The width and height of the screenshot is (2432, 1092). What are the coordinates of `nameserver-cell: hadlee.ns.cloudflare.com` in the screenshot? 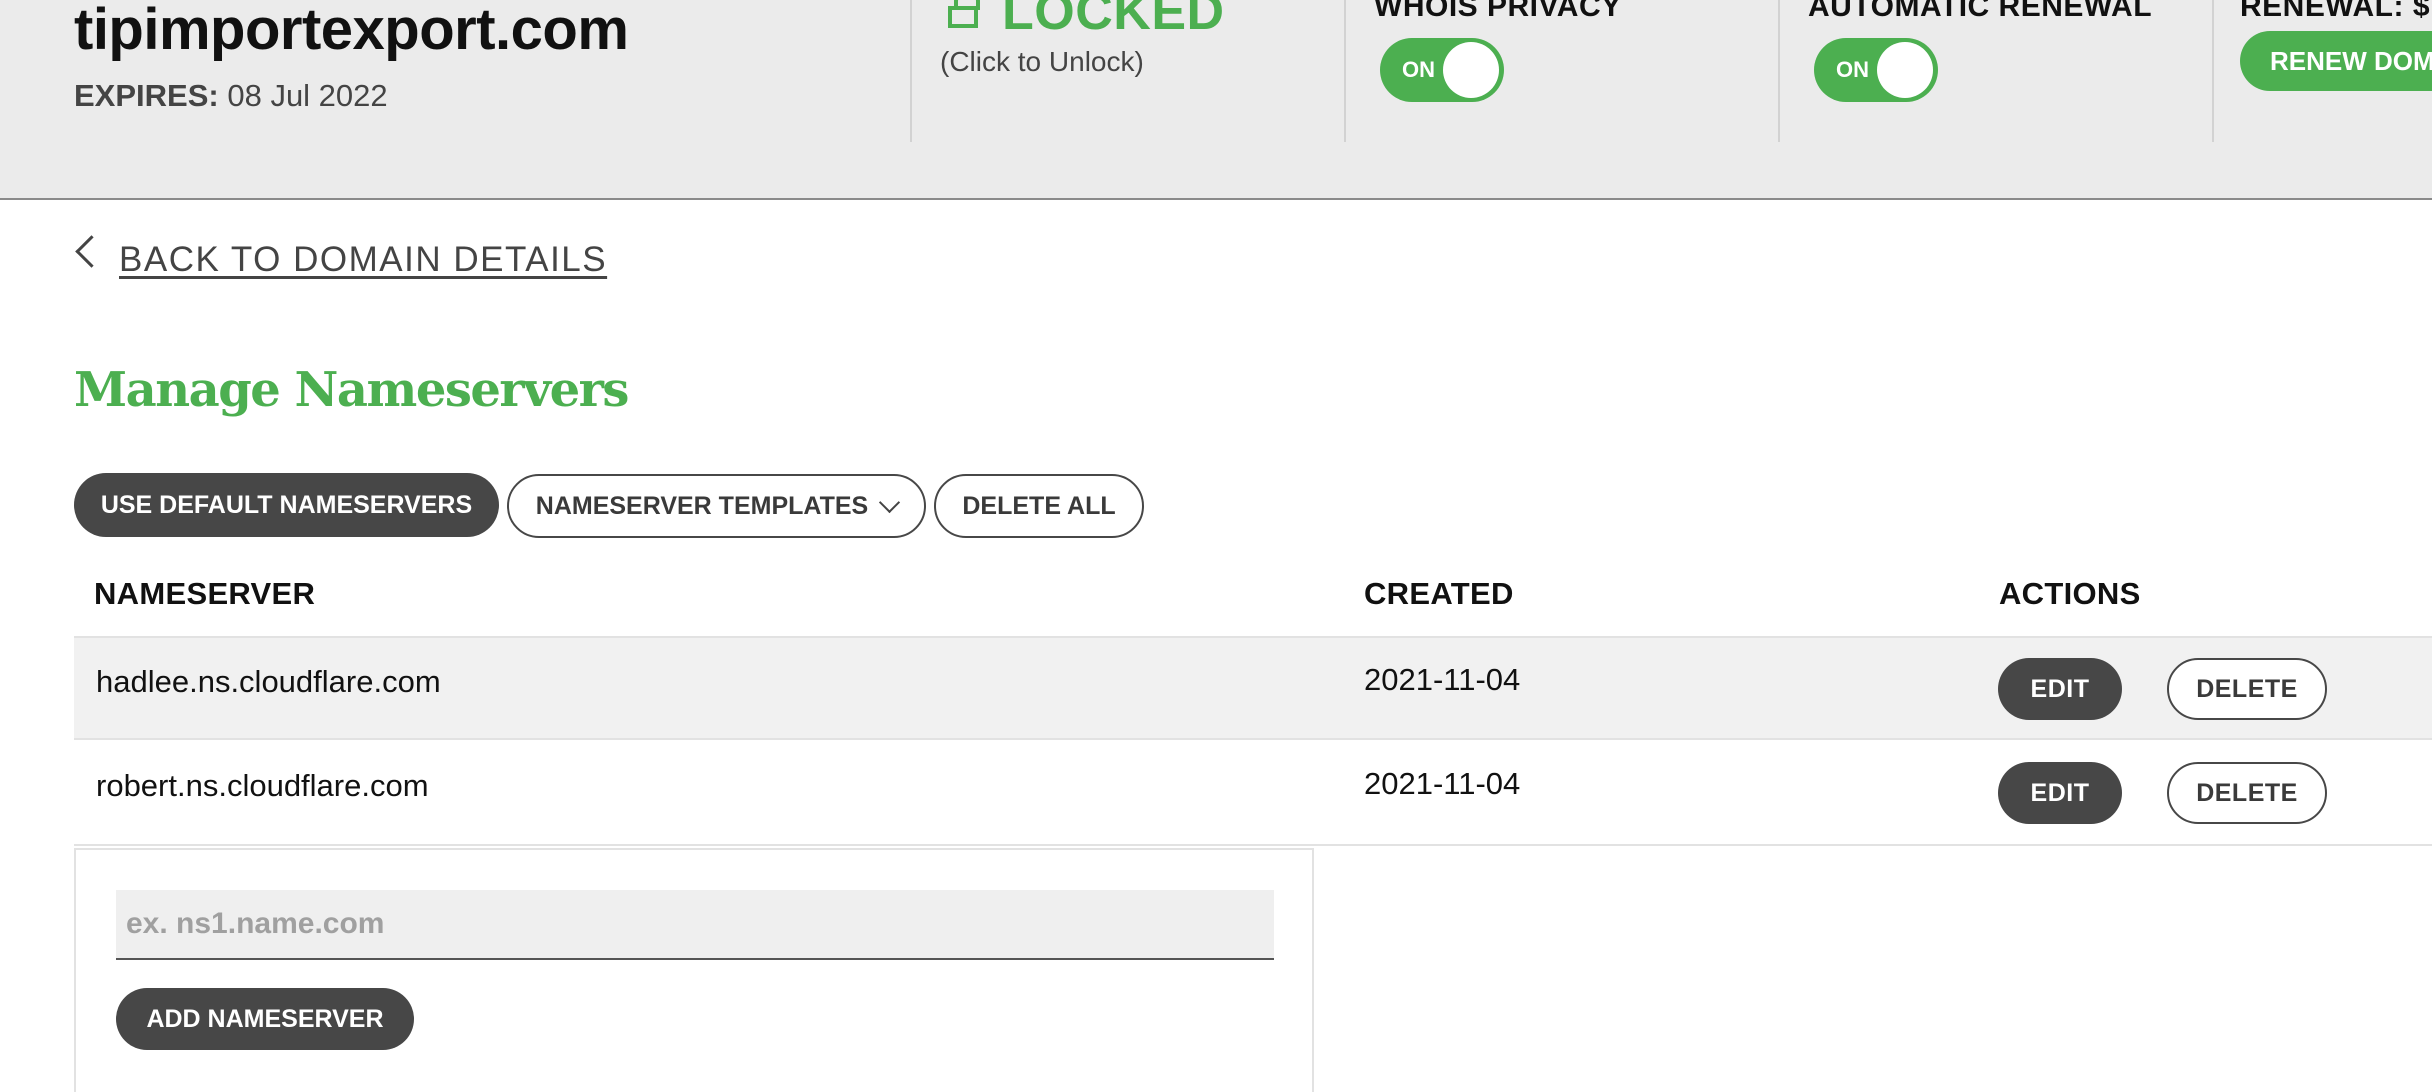 It's located at (268, 681).